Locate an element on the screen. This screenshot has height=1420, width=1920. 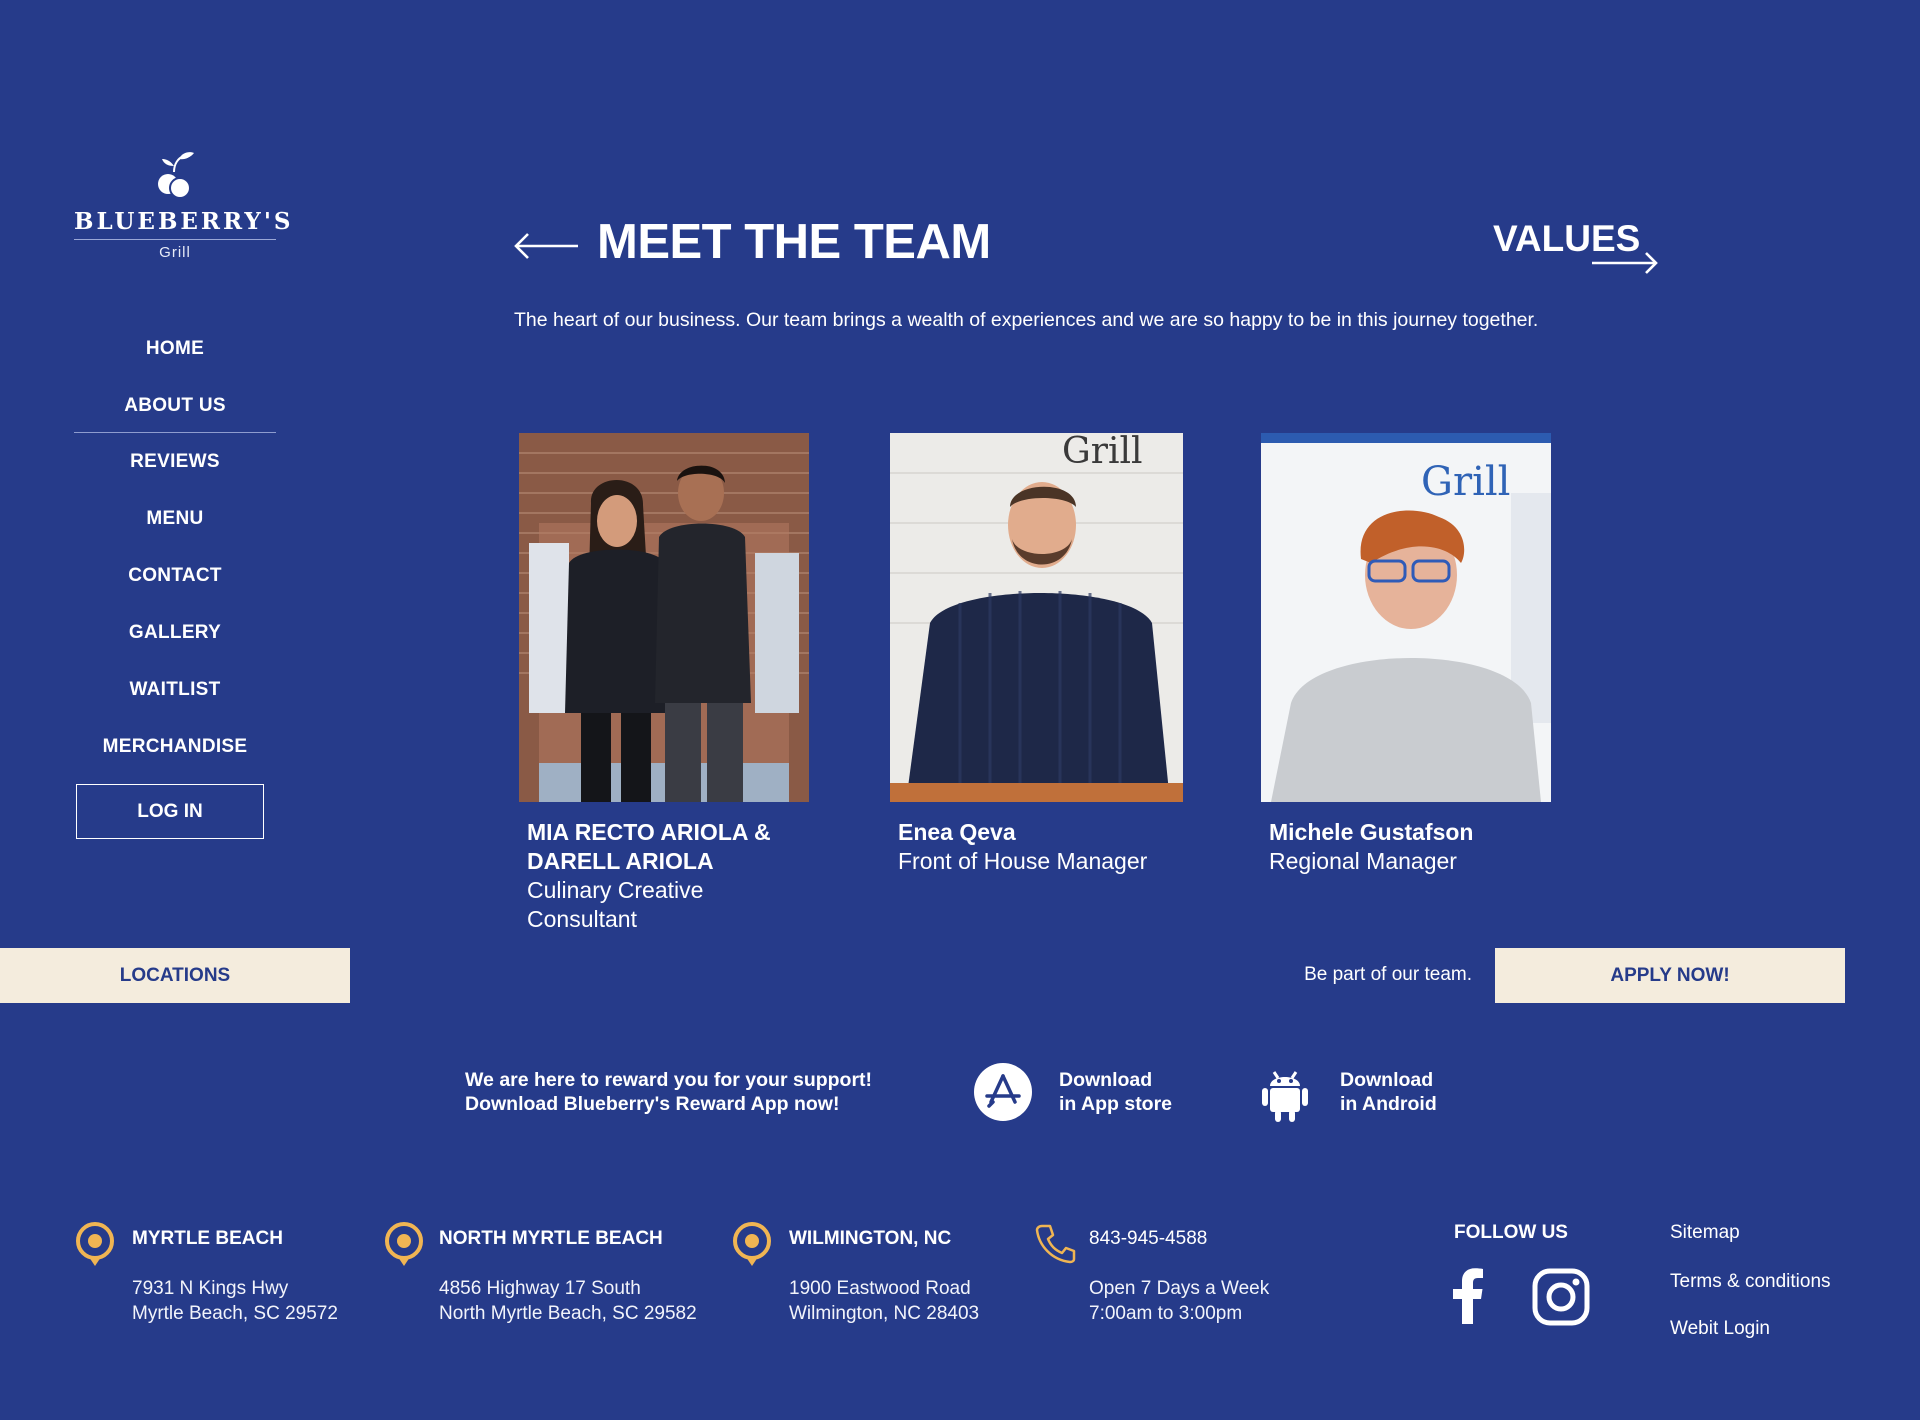
member-role: Regional Manager is located at coordinates (1363, 861).